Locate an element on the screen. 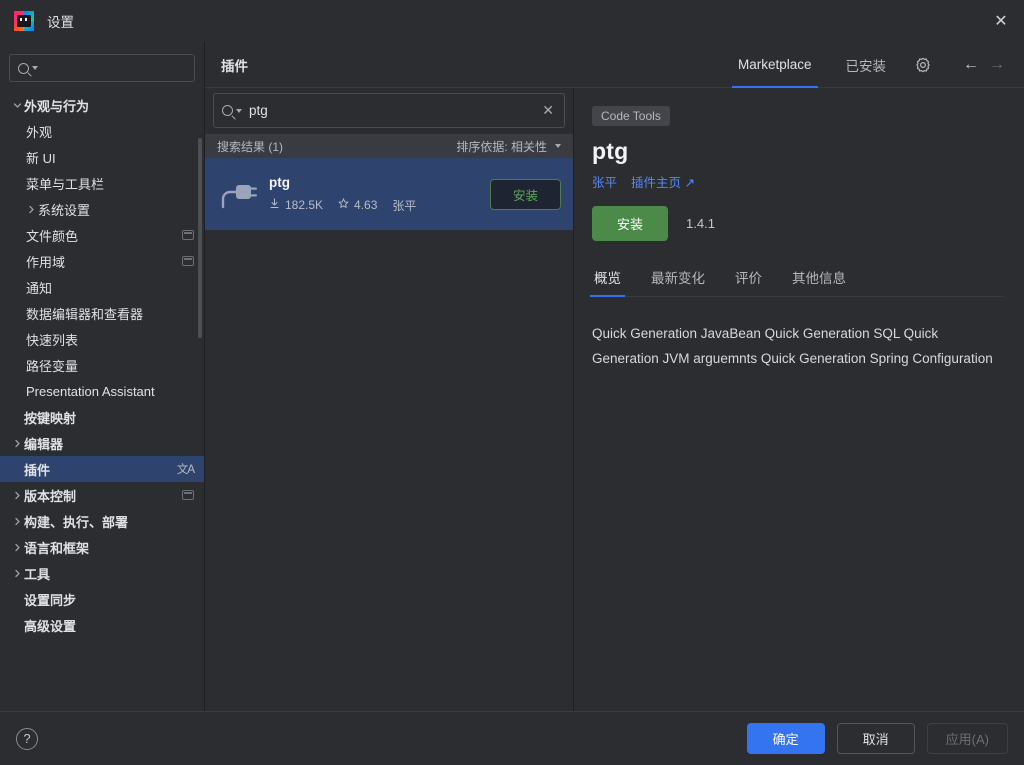 The height and width of the screenshot is (765, 1024). intellij-idea-logo-icon is located at coordinates (24, 20).